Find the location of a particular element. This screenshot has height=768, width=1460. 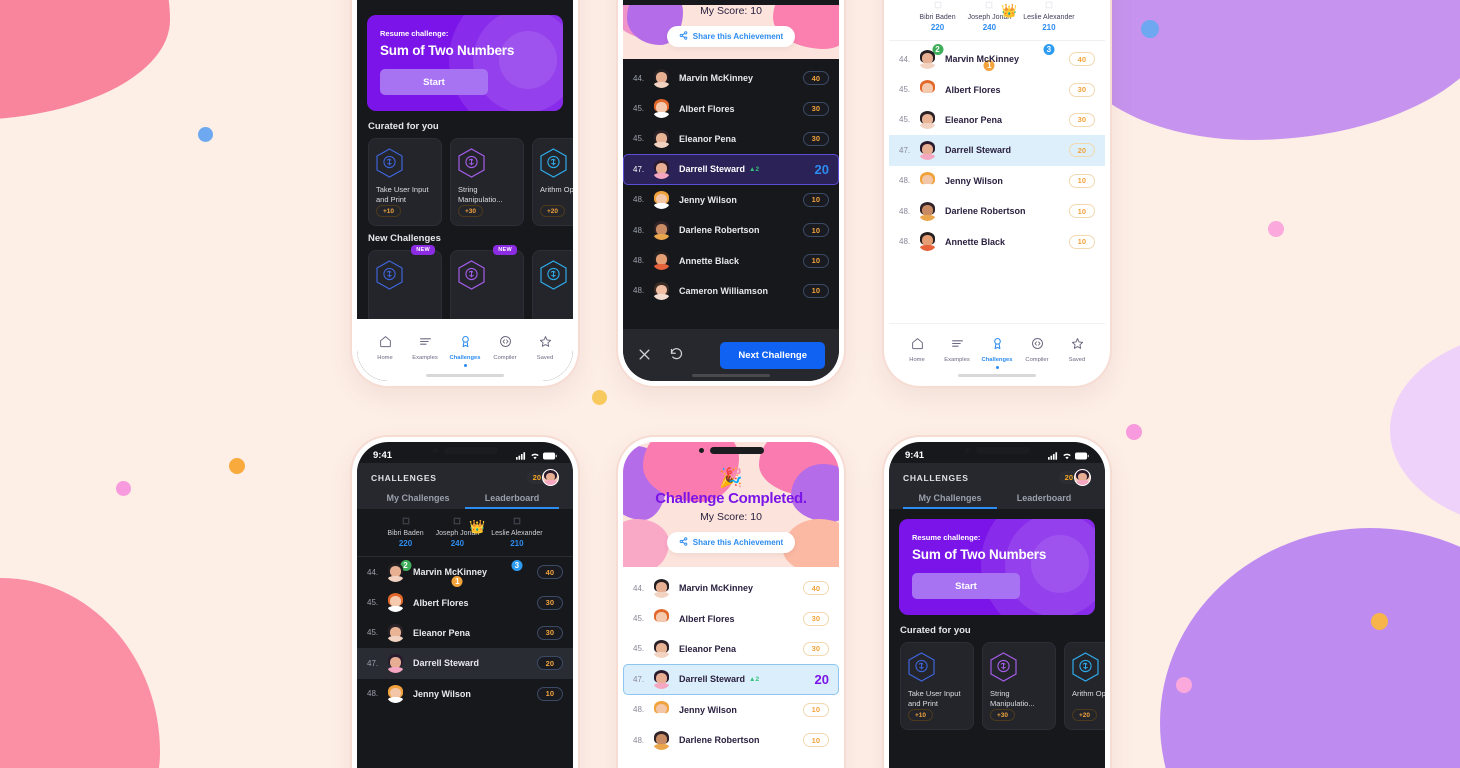

row-delta: ▲2 is located at coordinates (754, 169).